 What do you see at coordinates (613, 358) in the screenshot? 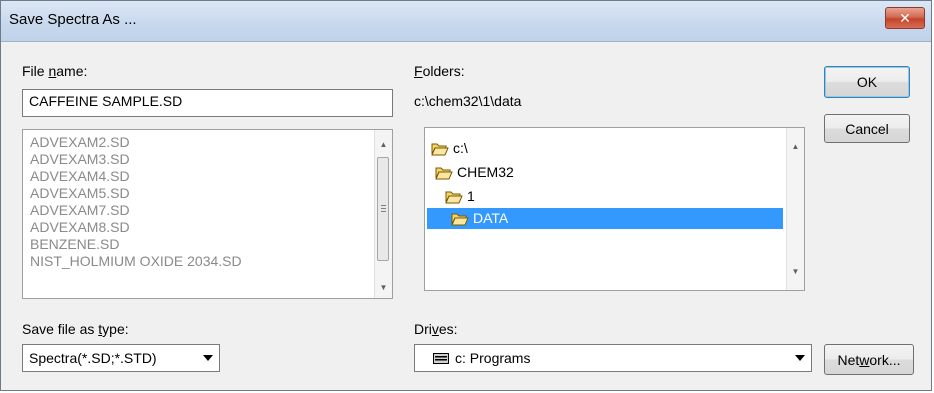
I see `drives-select: c: Programs` at bounding box center [613, 358].